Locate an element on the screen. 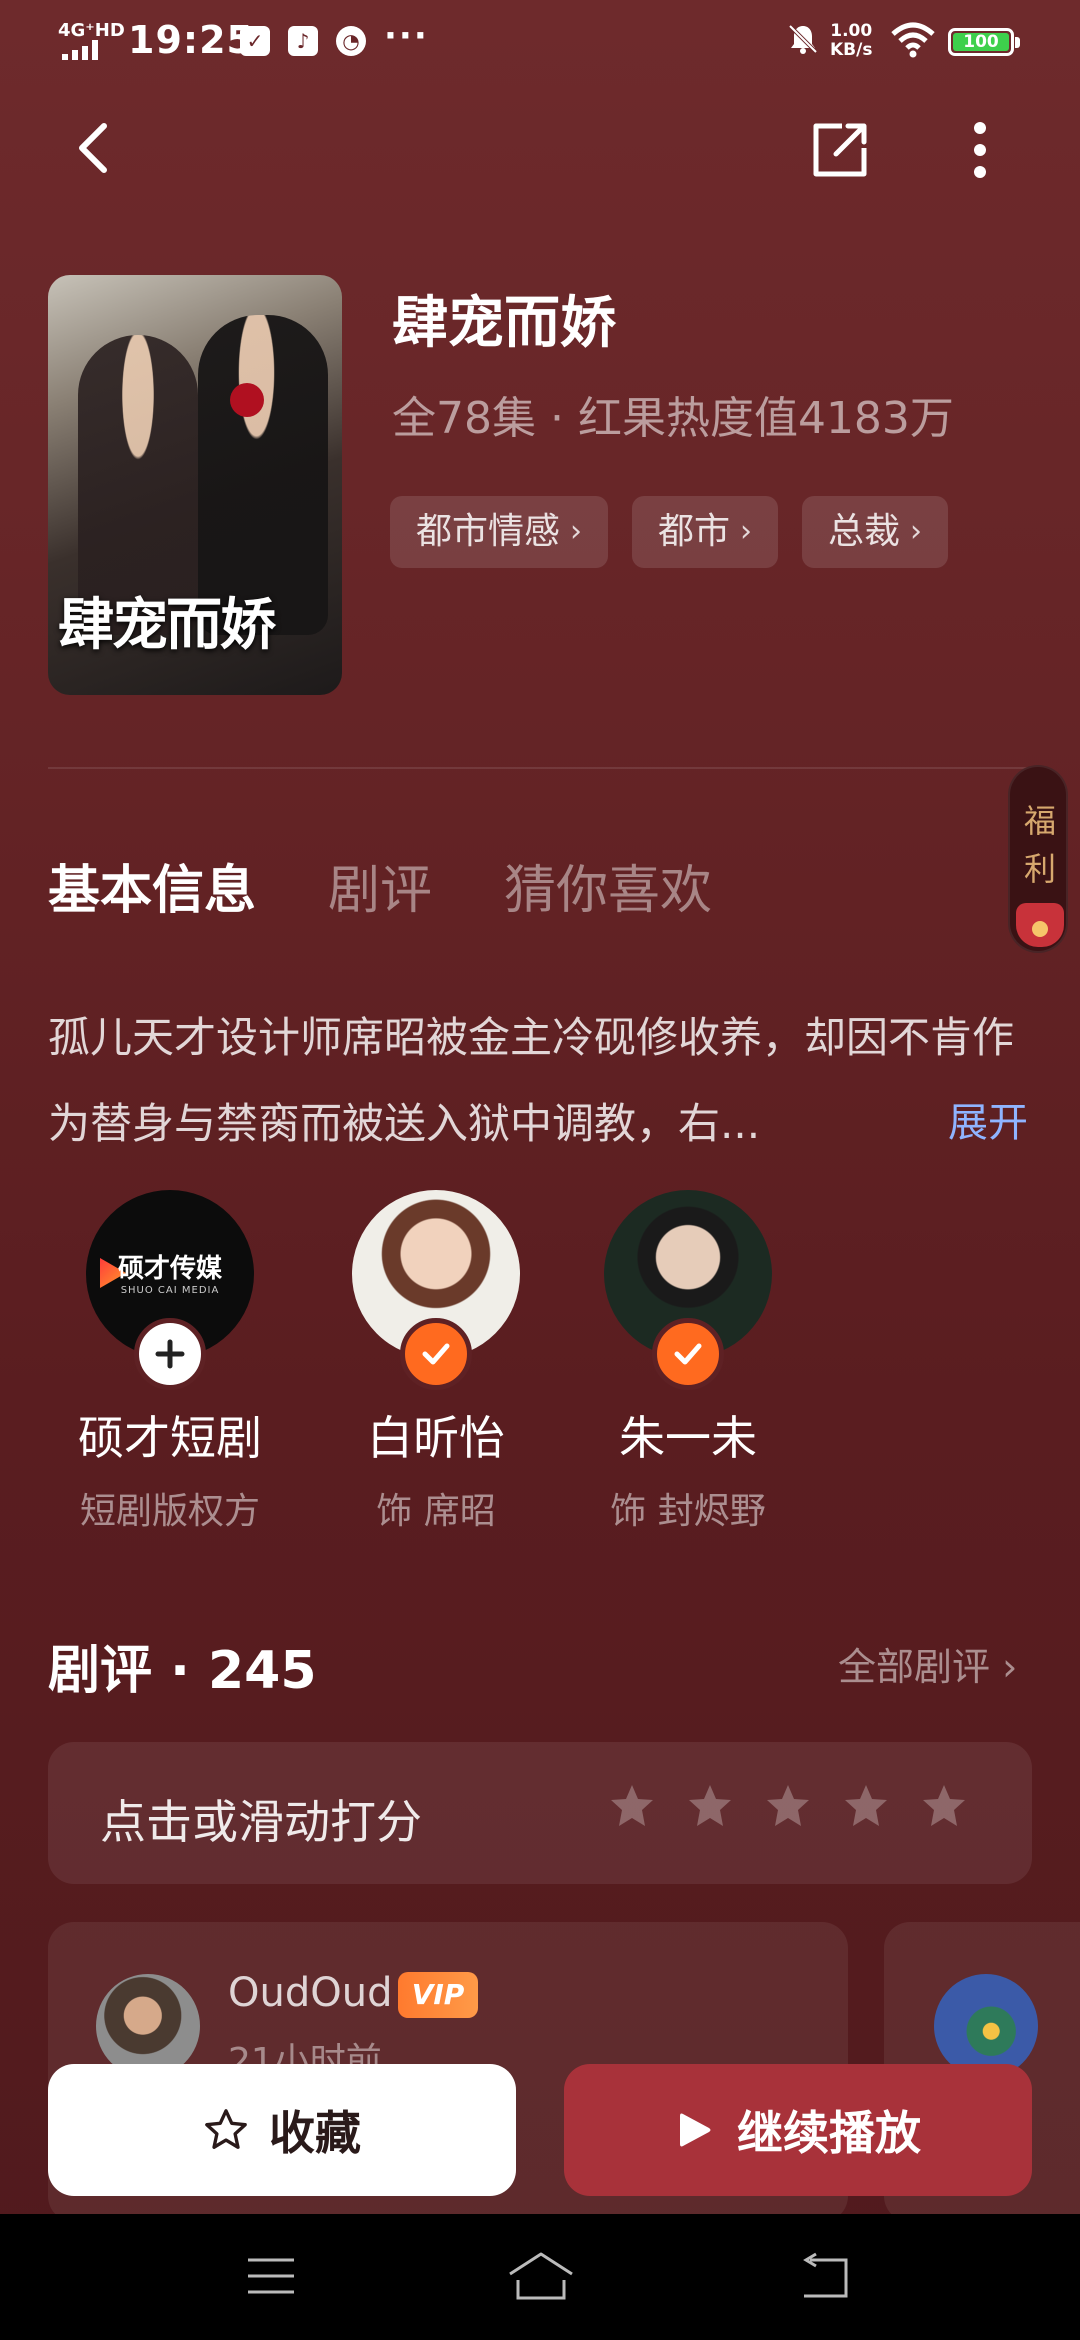 The image size is (1080, 2340). network-speed: 1.00 KB/s is located at coordinates (851, 41).